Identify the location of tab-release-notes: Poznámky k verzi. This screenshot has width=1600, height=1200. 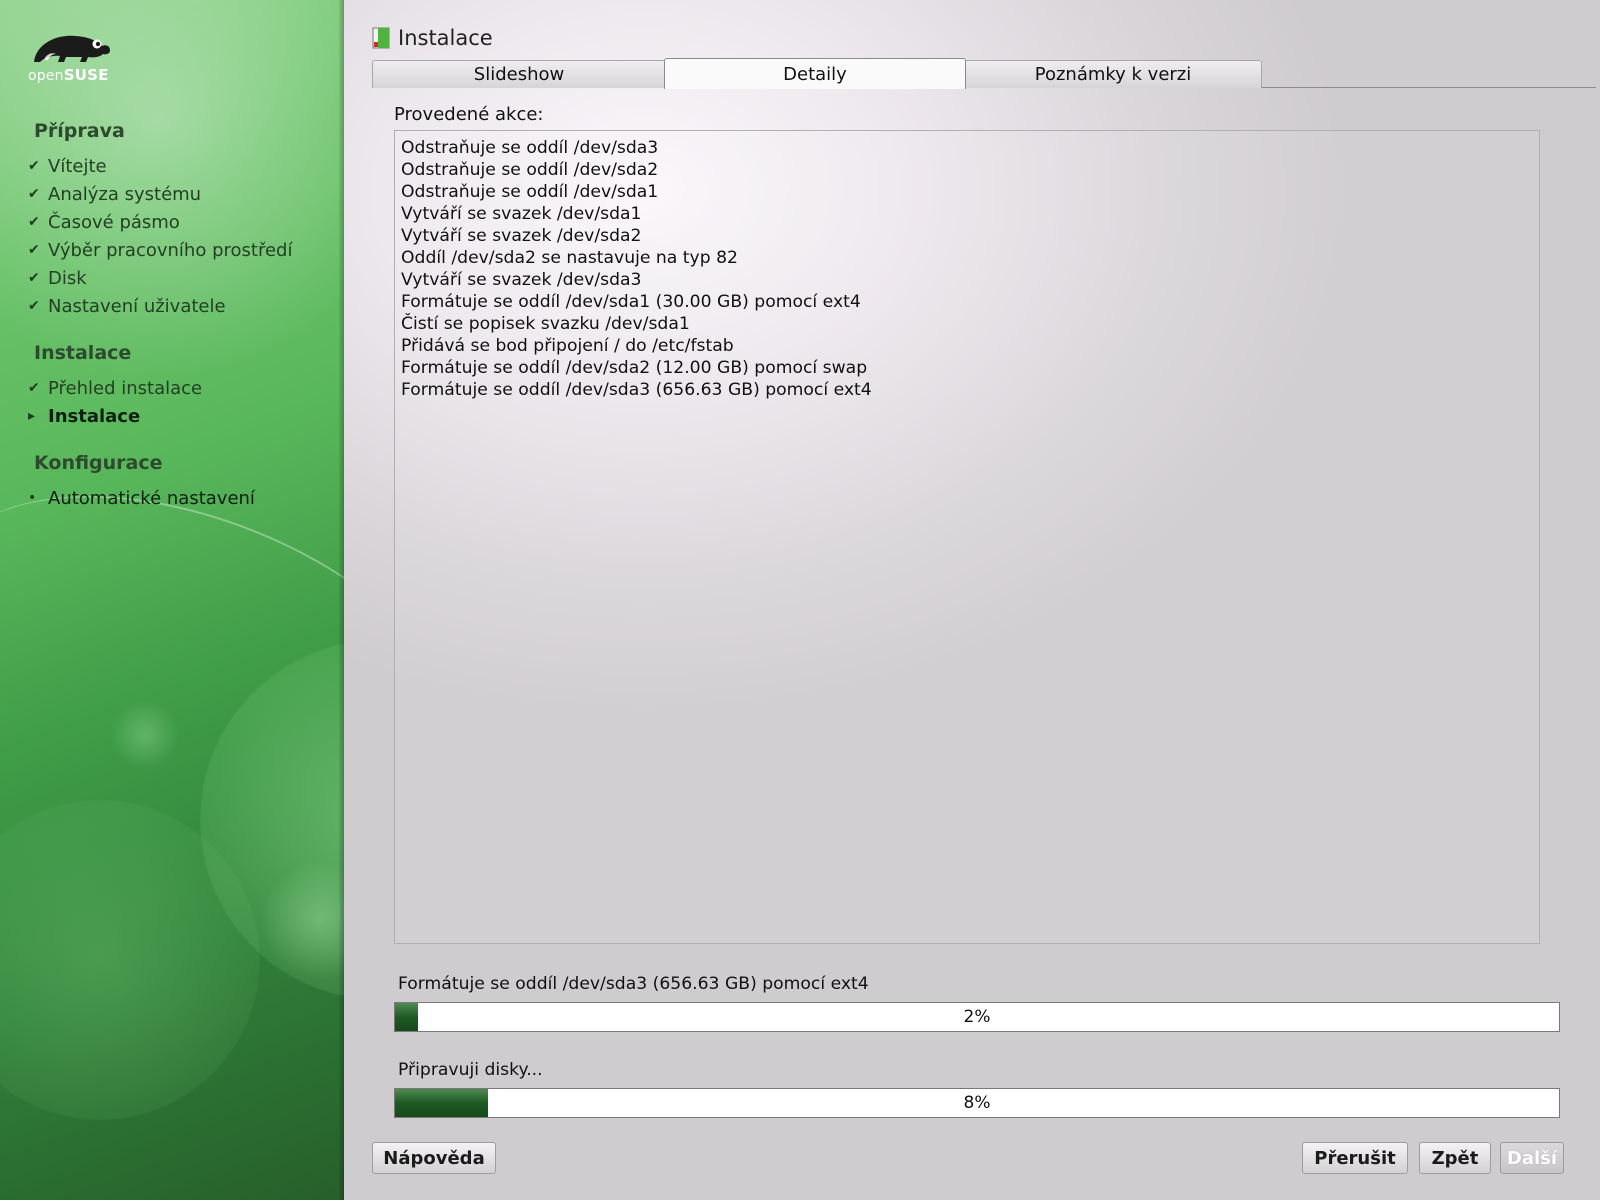
(1113, 74).